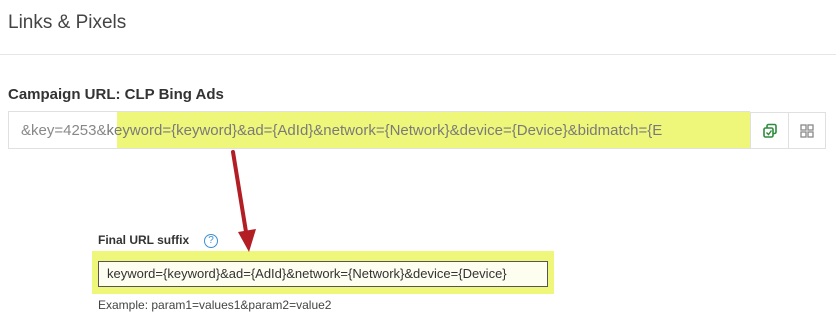 Image resolution: width=836 pixels, height=322 pixels. Describe the element at coordinates (144, 240) in the screenshot. I see `final-url-suffix-label: Final URL suffix` at that location.